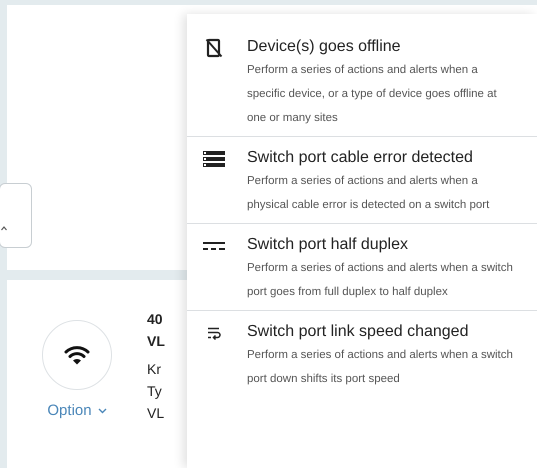 This screenshot has height=468, width=537. Describe the element at coordinates (380, 280) in the screenshot. I see `item-description: Perform a series of actions and alerts when a switch port goes from full duplex to half duplex` at that location.